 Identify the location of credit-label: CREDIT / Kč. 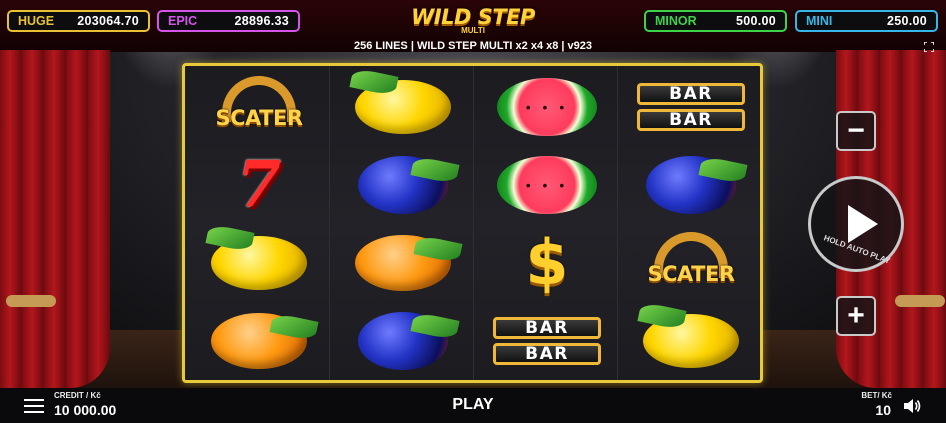
(77, 395).